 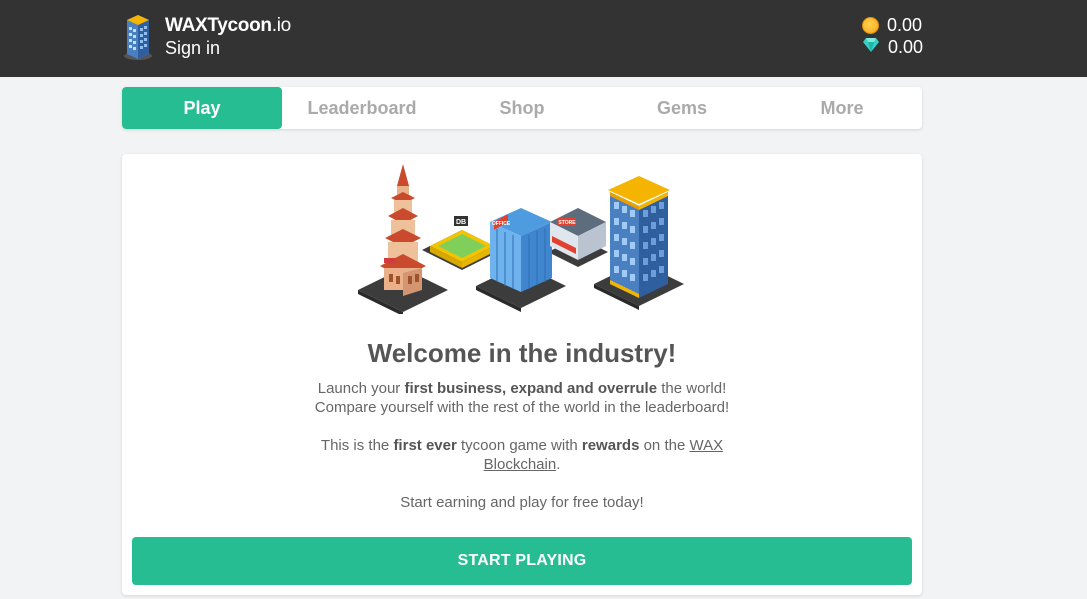 What do you see at coordinates (905, 25) in the screenshot?
I see `coins-value: 0.00` at bounding box center [905, 25].